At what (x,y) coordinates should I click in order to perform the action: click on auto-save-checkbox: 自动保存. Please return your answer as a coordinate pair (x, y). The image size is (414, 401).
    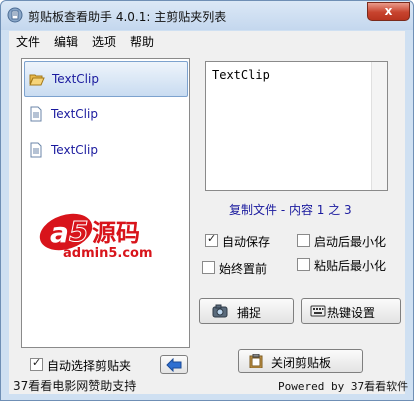
    Looking at the image, I should click on (245, 240).